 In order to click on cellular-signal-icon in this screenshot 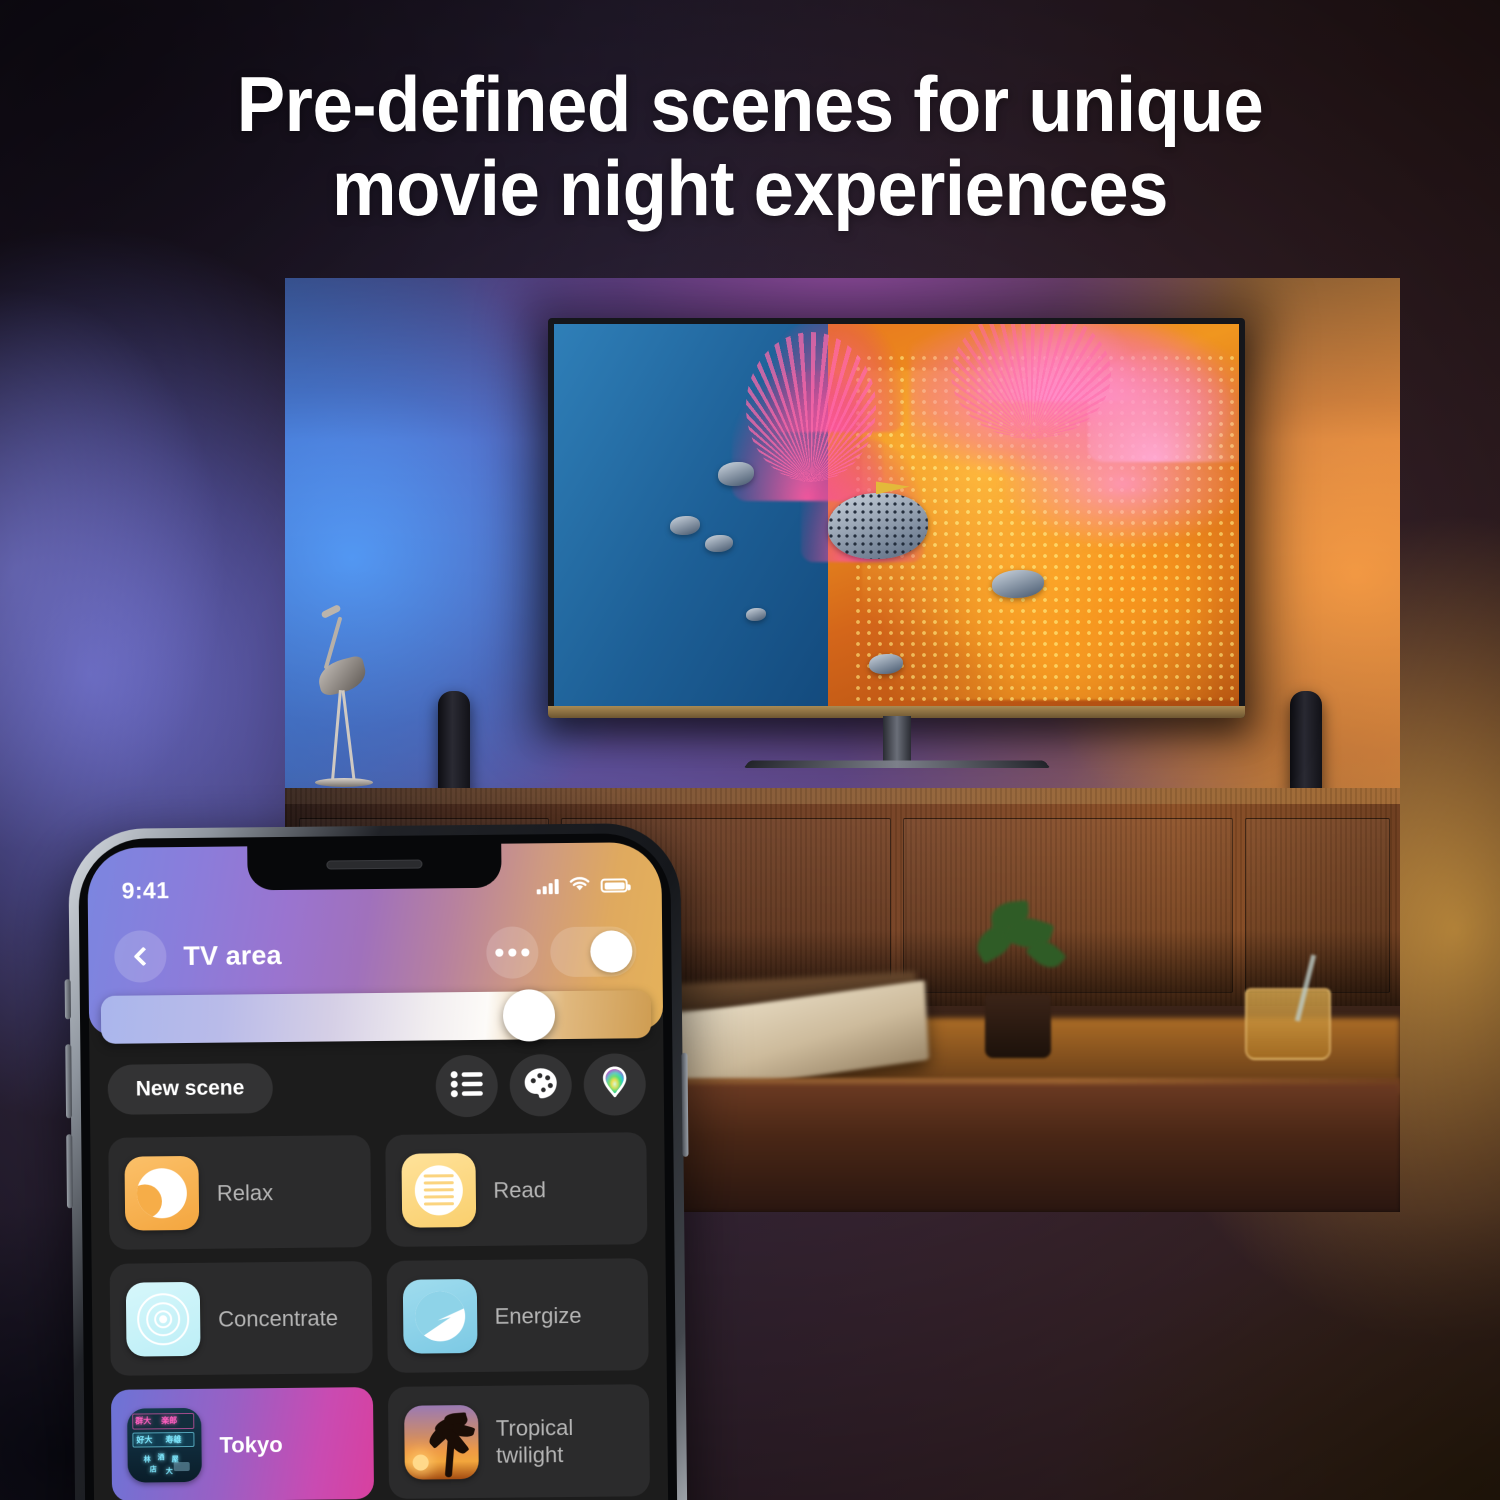, I will do `click(547, 886)`.